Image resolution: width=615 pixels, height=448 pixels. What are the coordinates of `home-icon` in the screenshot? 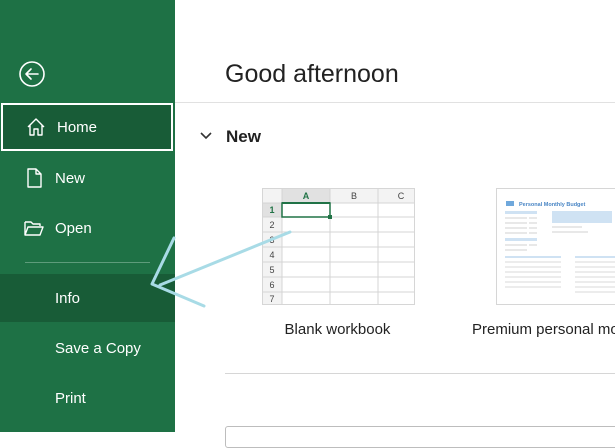 It's located at (36, 127).